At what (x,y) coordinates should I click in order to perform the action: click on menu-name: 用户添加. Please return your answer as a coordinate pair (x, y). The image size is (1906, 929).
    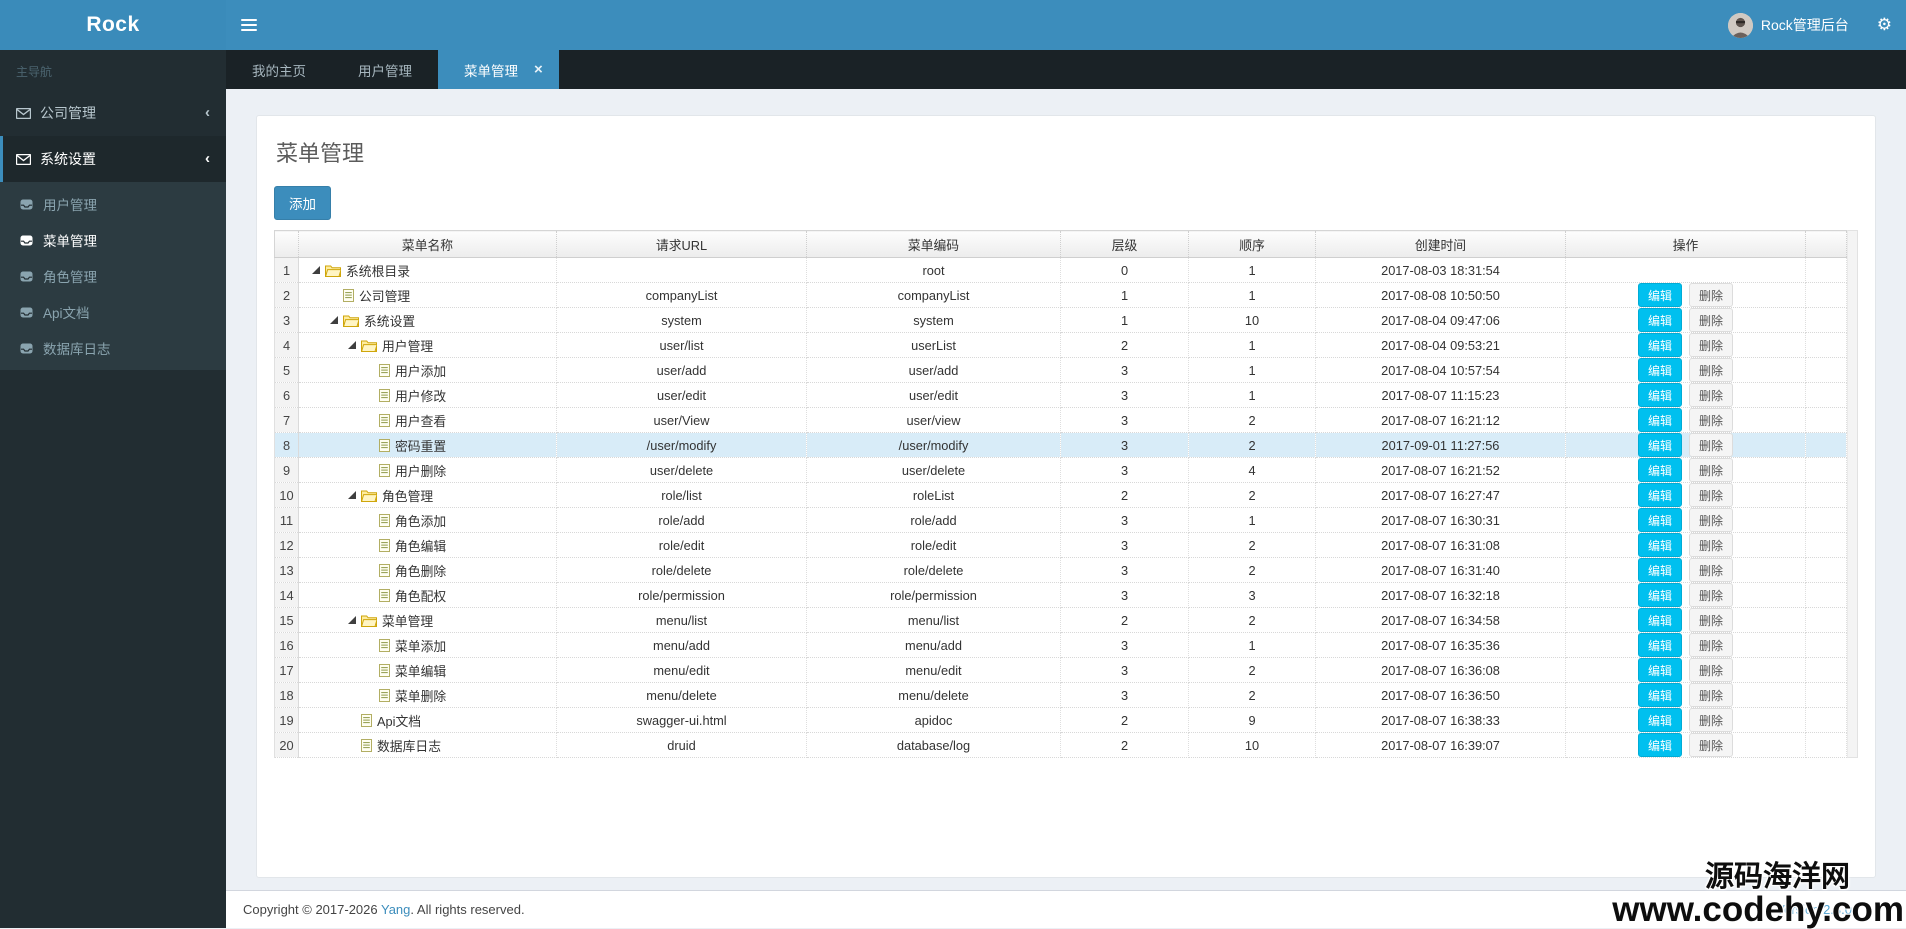
    Looking at the image, I should click on (421, 371).